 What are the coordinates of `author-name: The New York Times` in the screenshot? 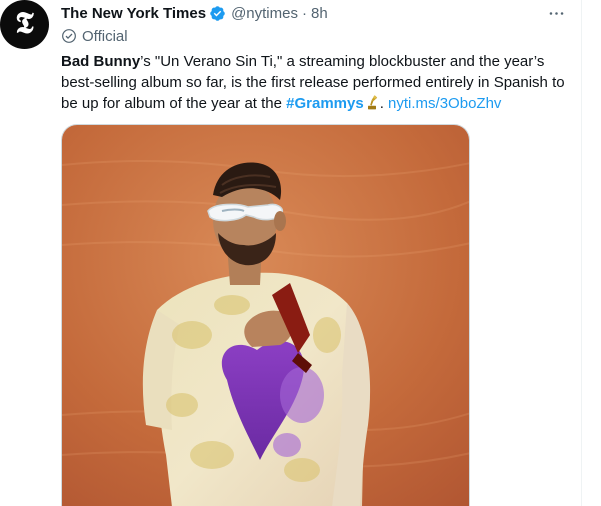 It's located at (133, 13).